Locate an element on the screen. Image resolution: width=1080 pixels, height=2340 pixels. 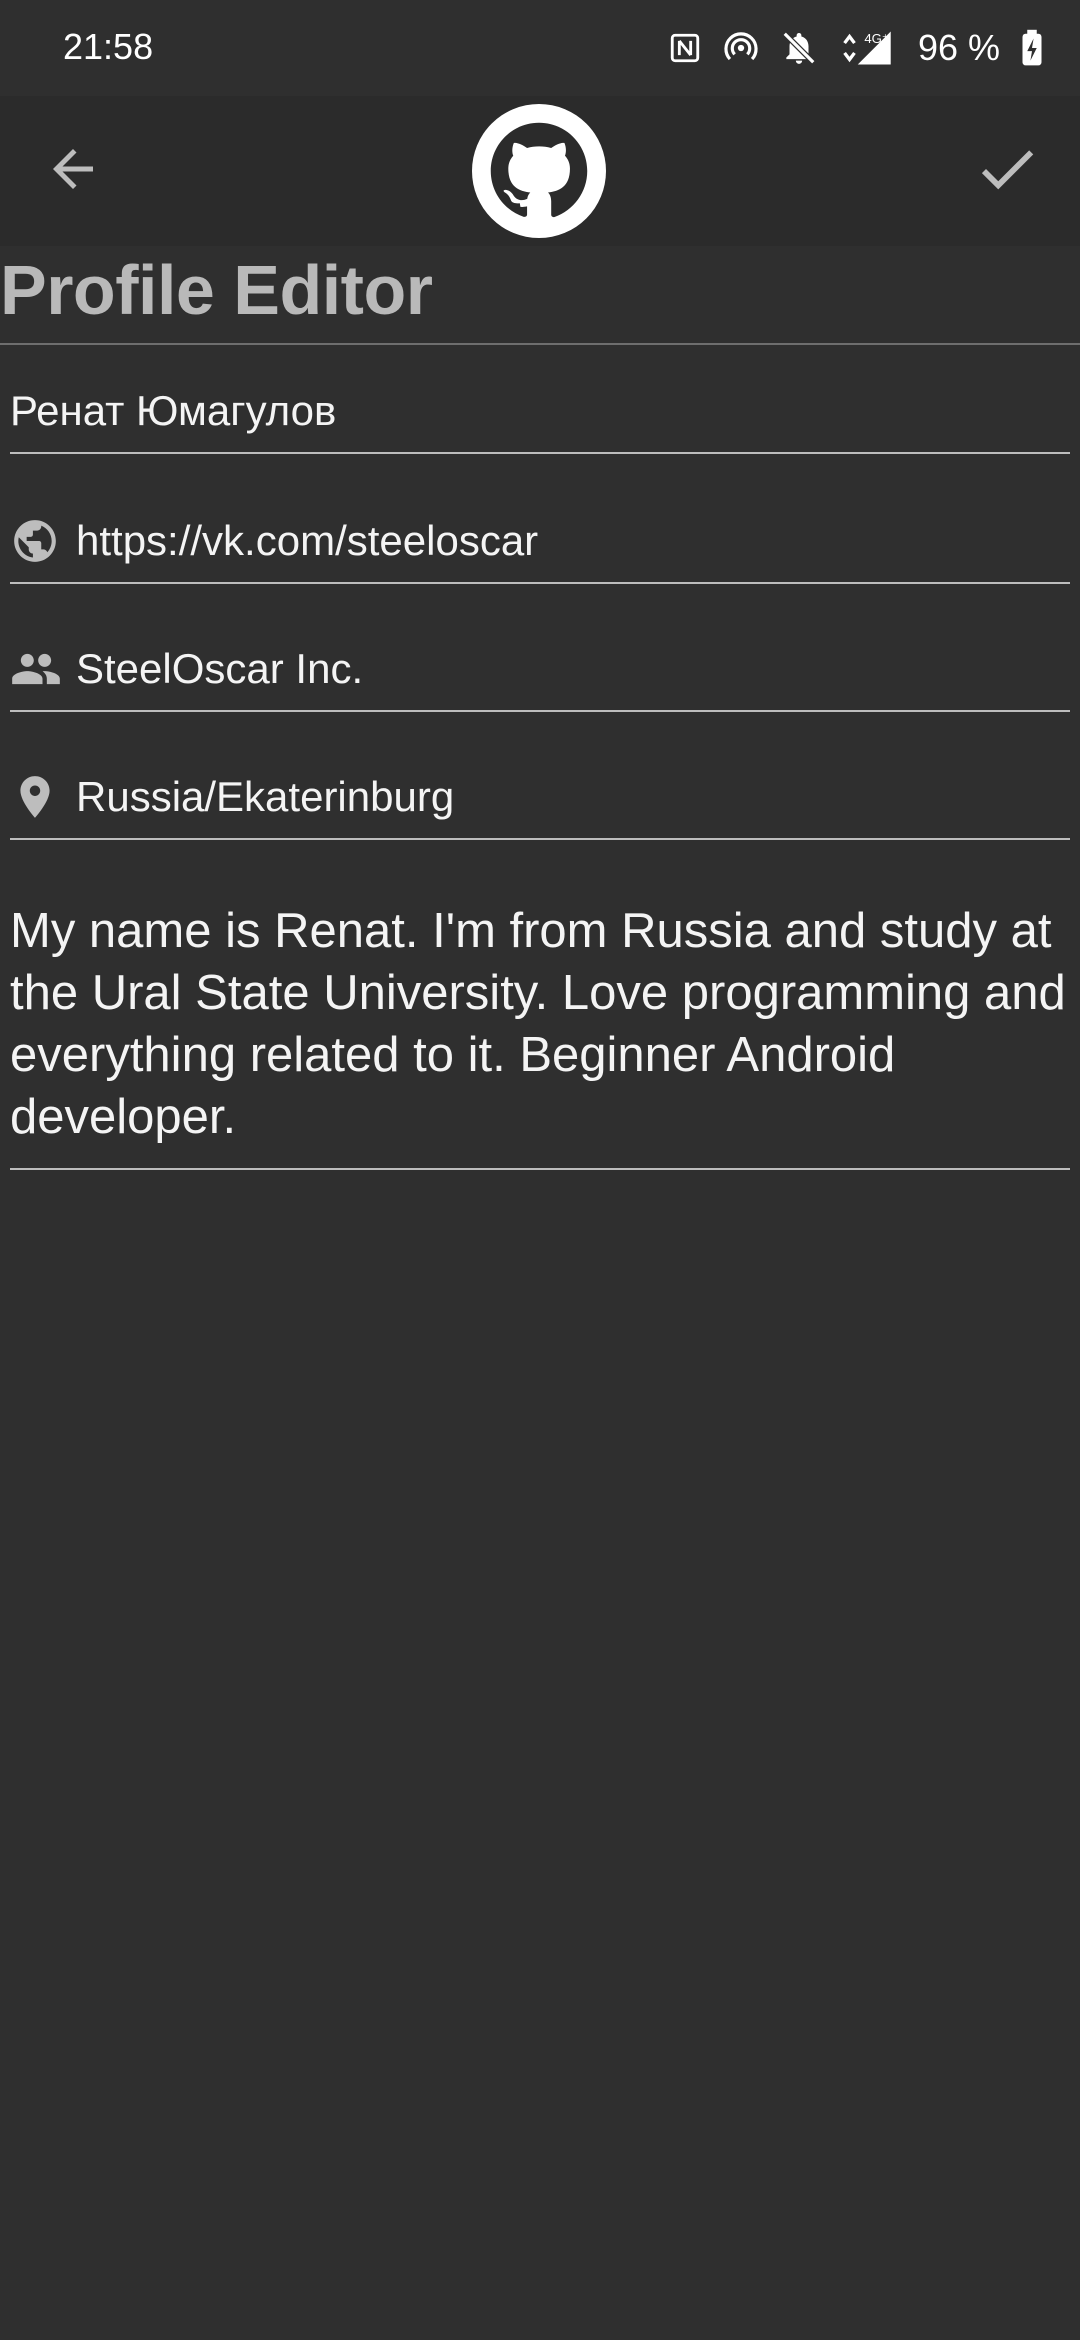
battery-percent: 96 % is located at coordinates (958, 47).